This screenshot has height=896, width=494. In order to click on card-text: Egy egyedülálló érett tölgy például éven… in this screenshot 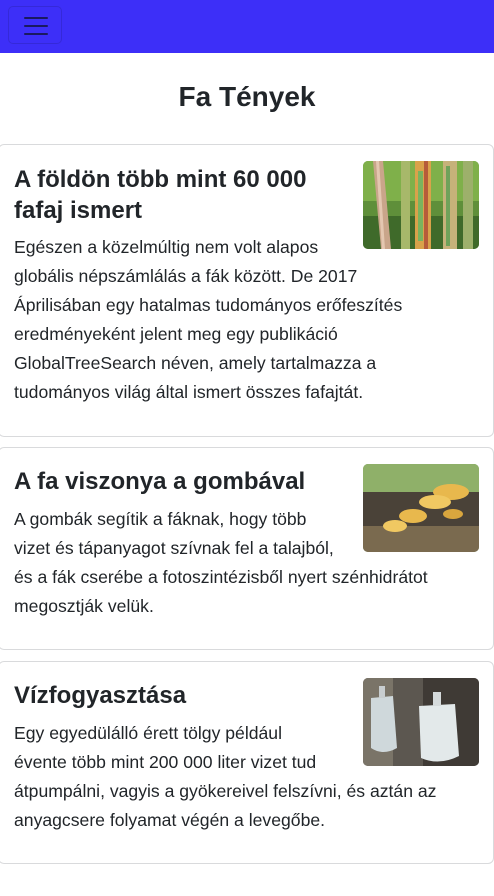, I will do `click(244, 777)`.